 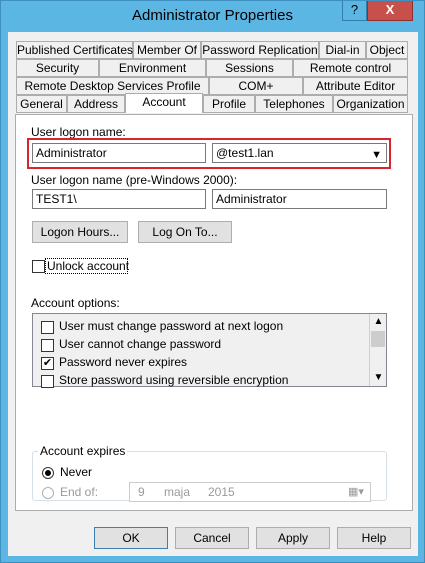 I want to click on chevron-down-icon: ▼, so click(x=376, y=155).